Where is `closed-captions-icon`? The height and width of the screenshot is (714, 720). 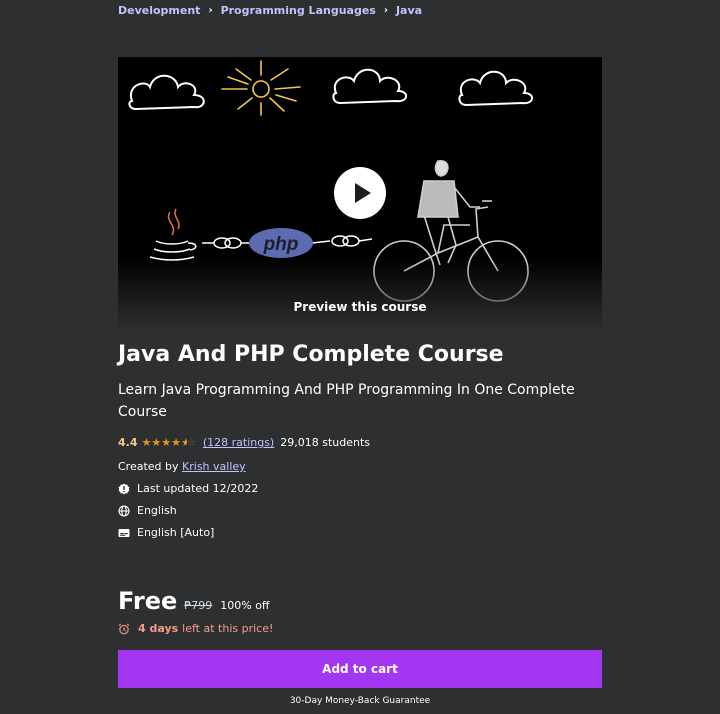 closed-captions-icon is located at coordinates (124, 532).